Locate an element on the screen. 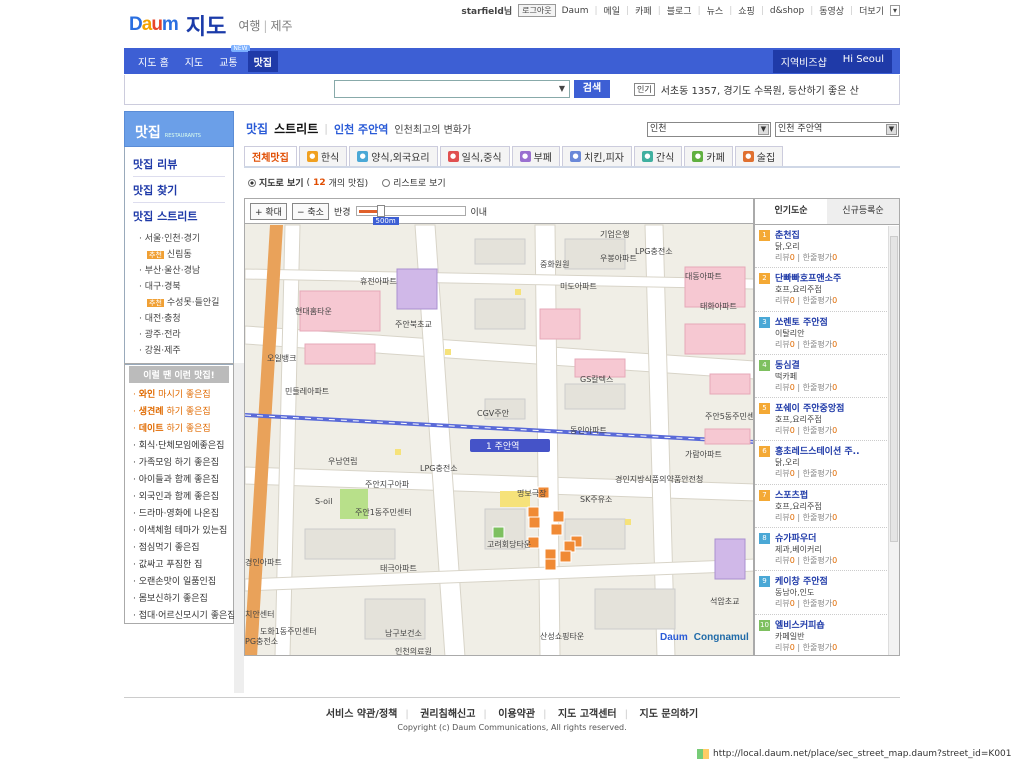 This screenshot has height=761, width=1024. search-input: ▼ is located at coordinates (452, 89).